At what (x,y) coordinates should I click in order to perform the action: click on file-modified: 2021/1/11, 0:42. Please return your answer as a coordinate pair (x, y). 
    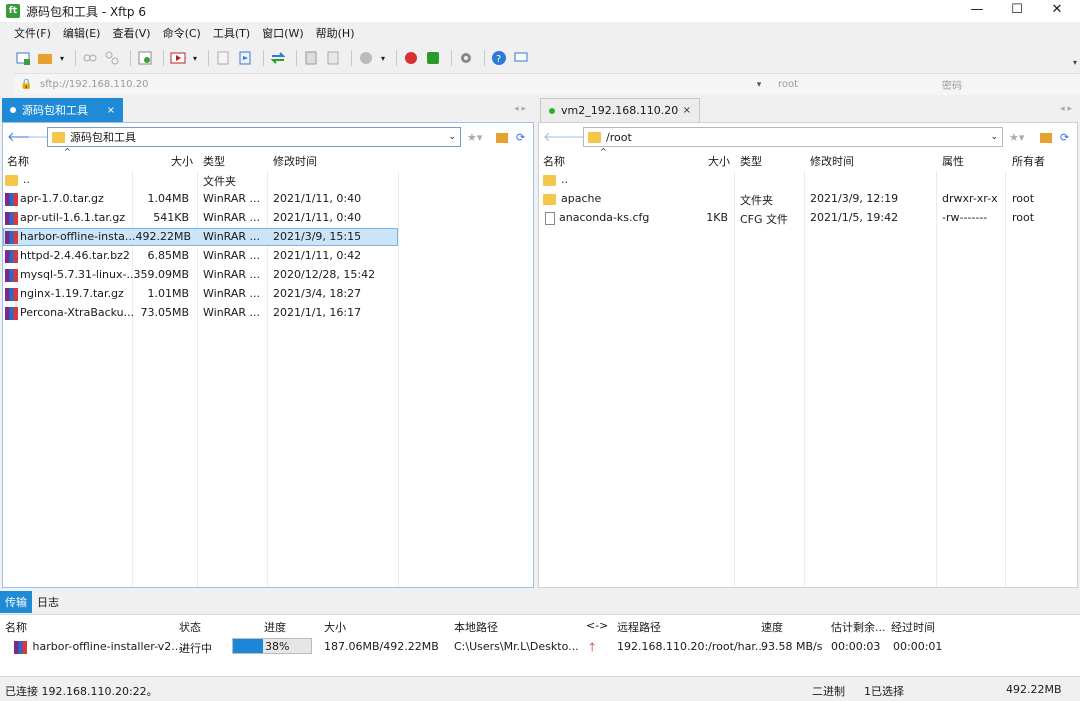
    Looking at the image, I should click on (317, 255).